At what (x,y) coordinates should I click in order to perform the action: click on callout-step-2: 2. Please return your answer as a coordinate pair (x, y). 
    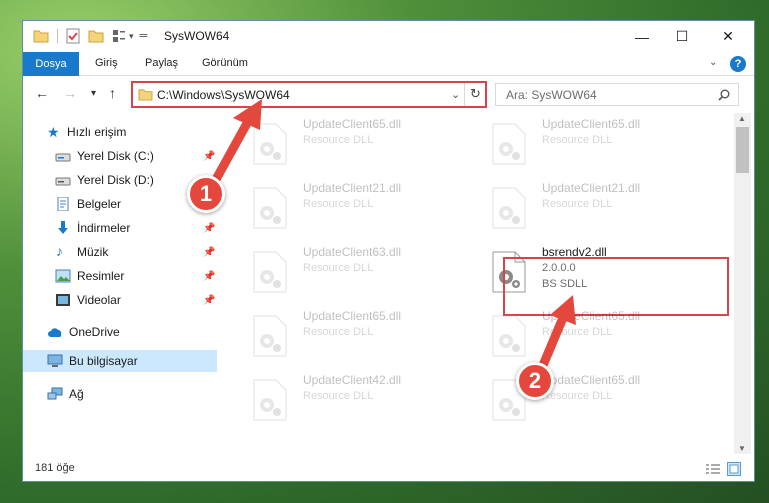
    Looking at the image, I should click on (535, 381).